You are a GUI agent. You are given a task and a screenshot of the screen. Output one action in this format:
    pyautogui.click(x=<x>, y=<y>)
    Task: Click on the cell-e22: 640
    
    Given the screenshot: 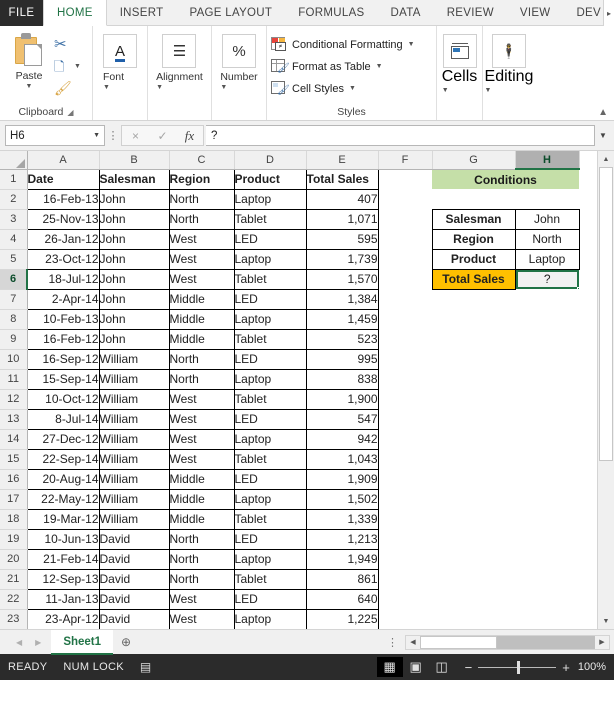 What is the action you would take?
    pyautogui.click(x=342, y=599)
    